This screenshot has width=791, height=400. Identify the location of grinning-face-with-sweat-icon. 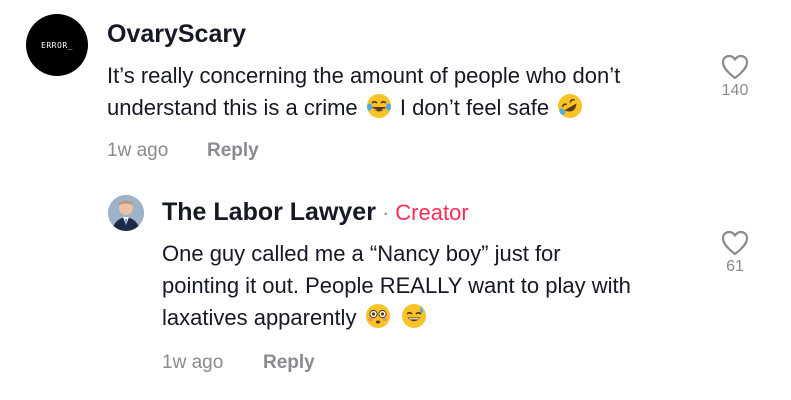
(413, 316).